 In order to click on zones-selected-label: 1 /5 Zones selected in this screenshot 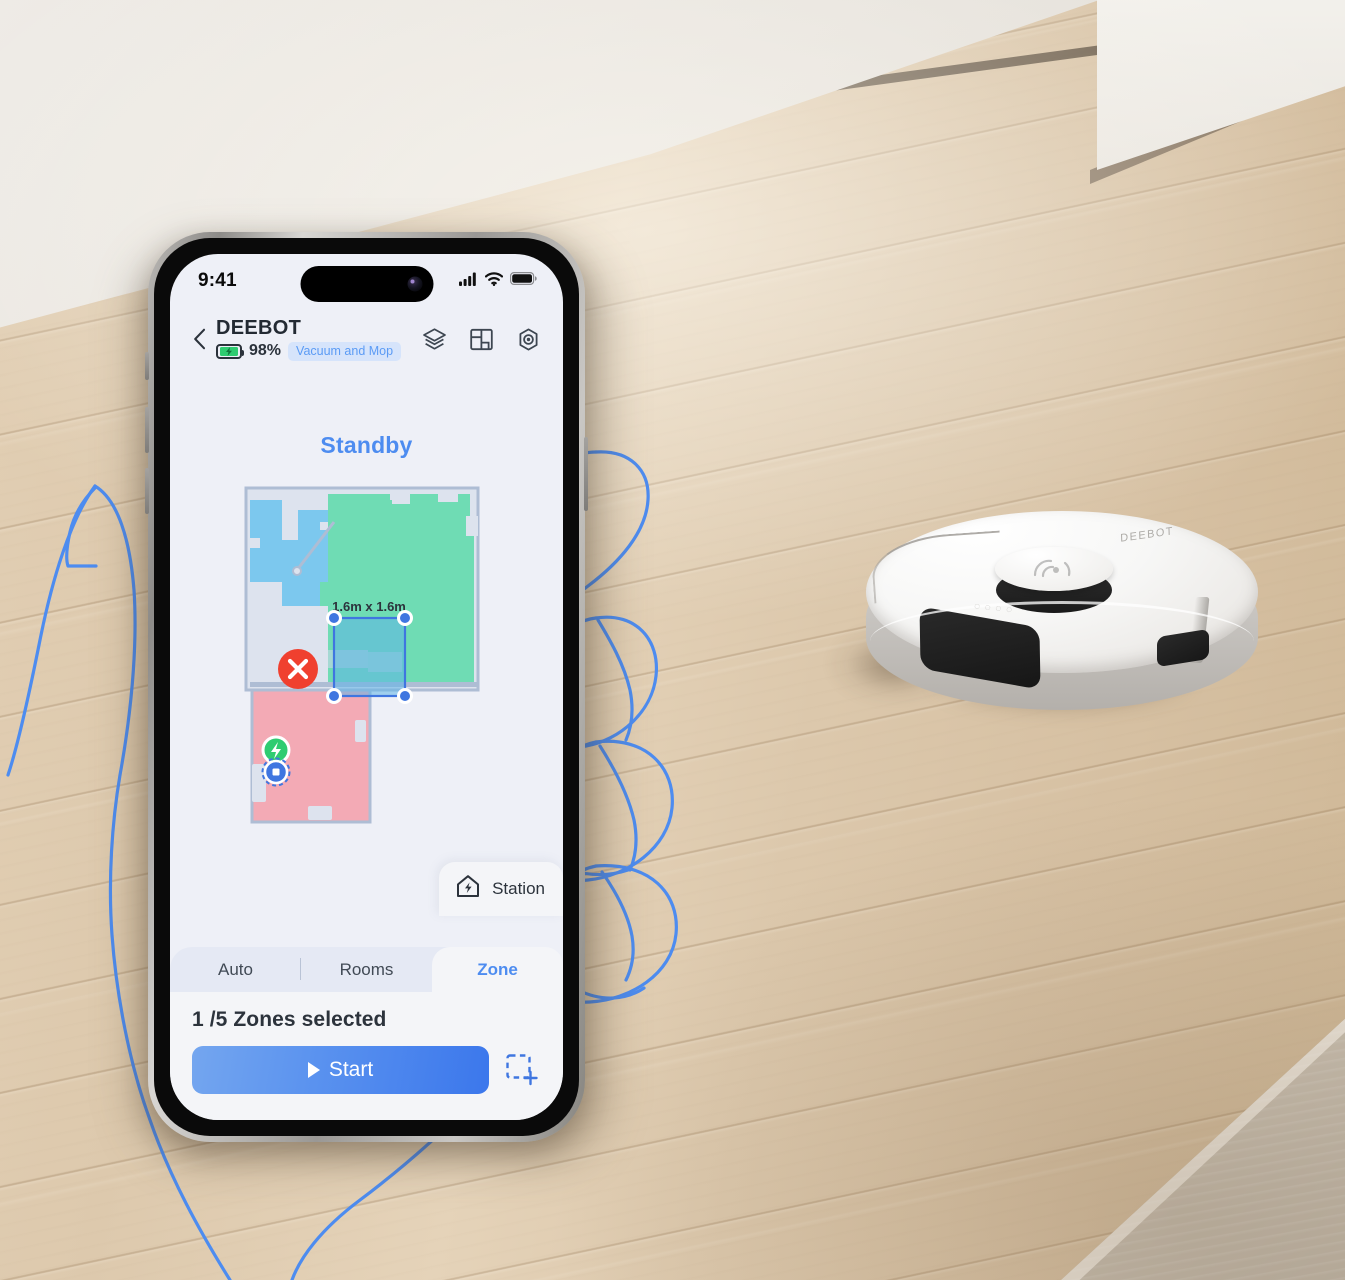, I will do `click(289, 1019)`.